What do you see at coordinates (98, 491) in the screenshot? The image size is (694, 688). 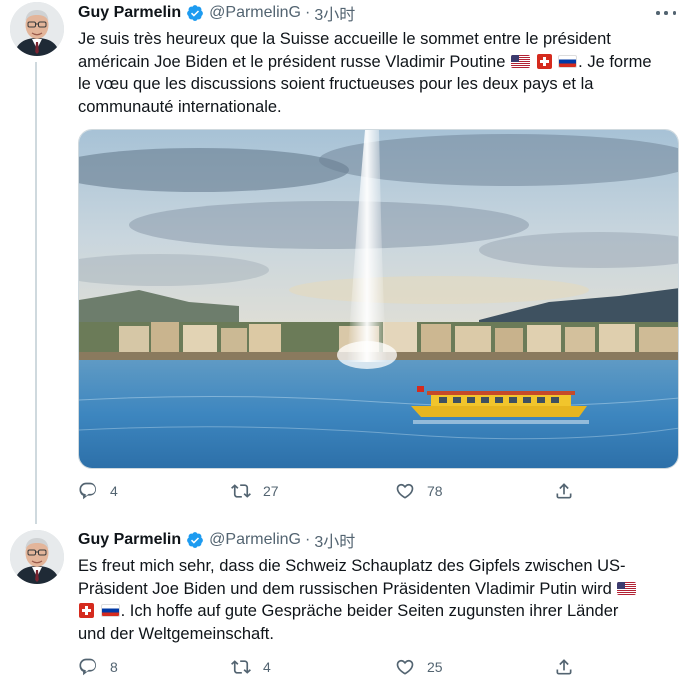 I see `reply-button: 4` at bounding box center [98, 491].